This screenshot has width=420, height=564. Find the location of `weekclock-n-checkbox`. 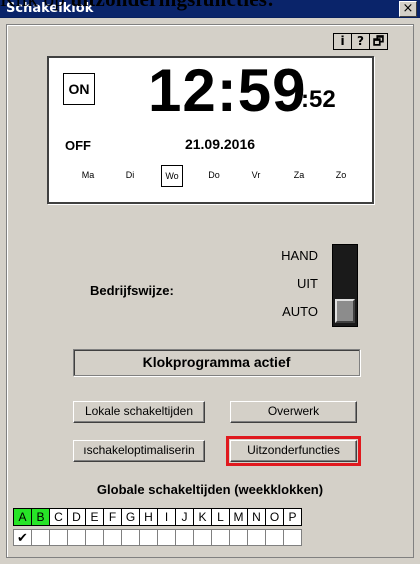

weekclock-n-checkbox is located at coordinates (256, 537).